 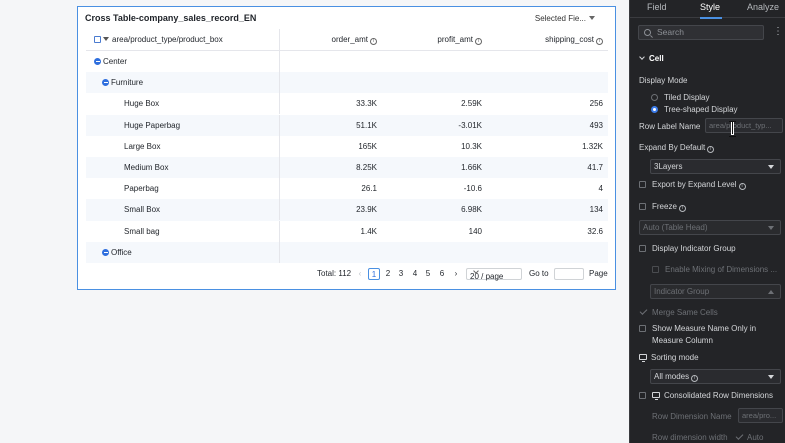 I want to click on chevron-up-icon, so click(x=771, y=292).